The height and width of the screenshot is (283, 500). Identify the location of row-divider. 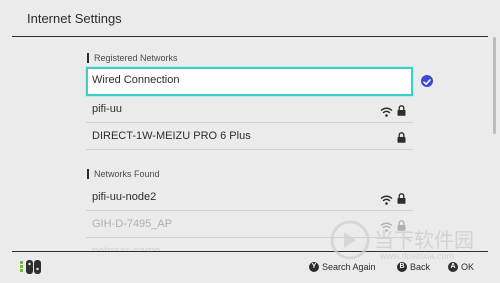
(249, 149).